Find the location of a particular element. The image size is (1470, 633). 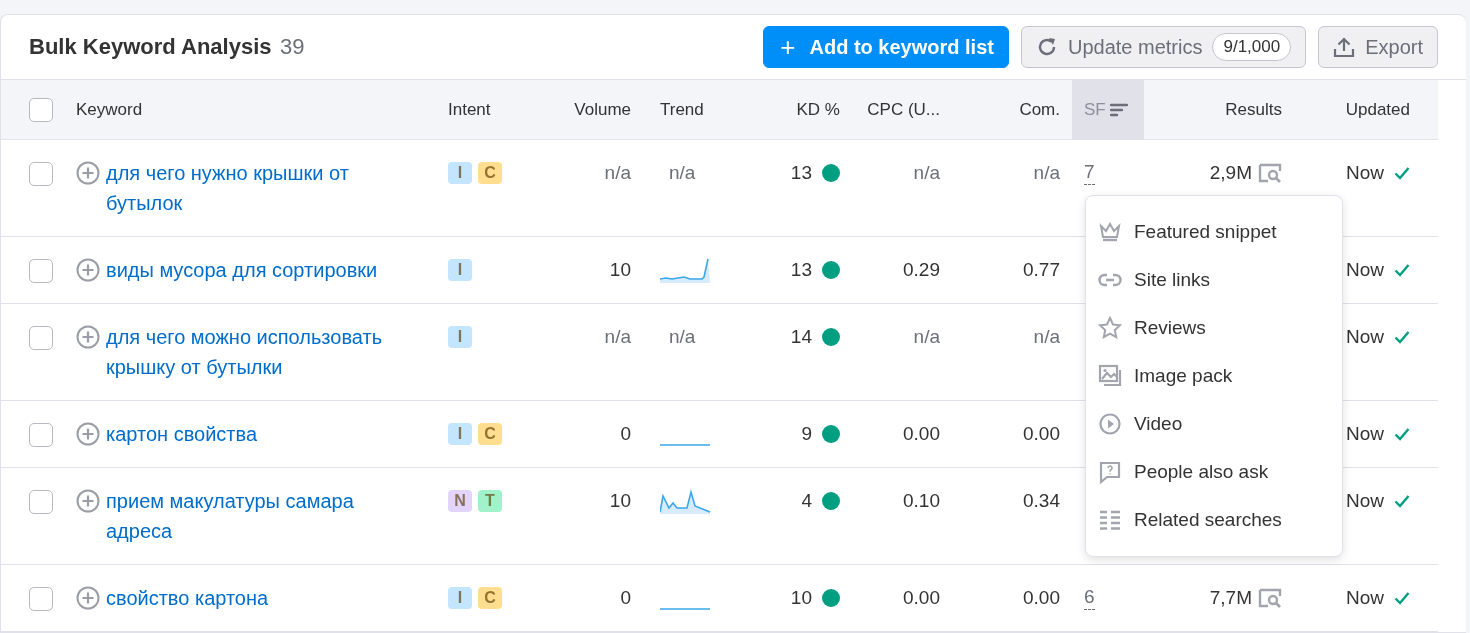

keyword-link: для чего можно использовать крышку от бутылки is located at coordinates (248, 352).